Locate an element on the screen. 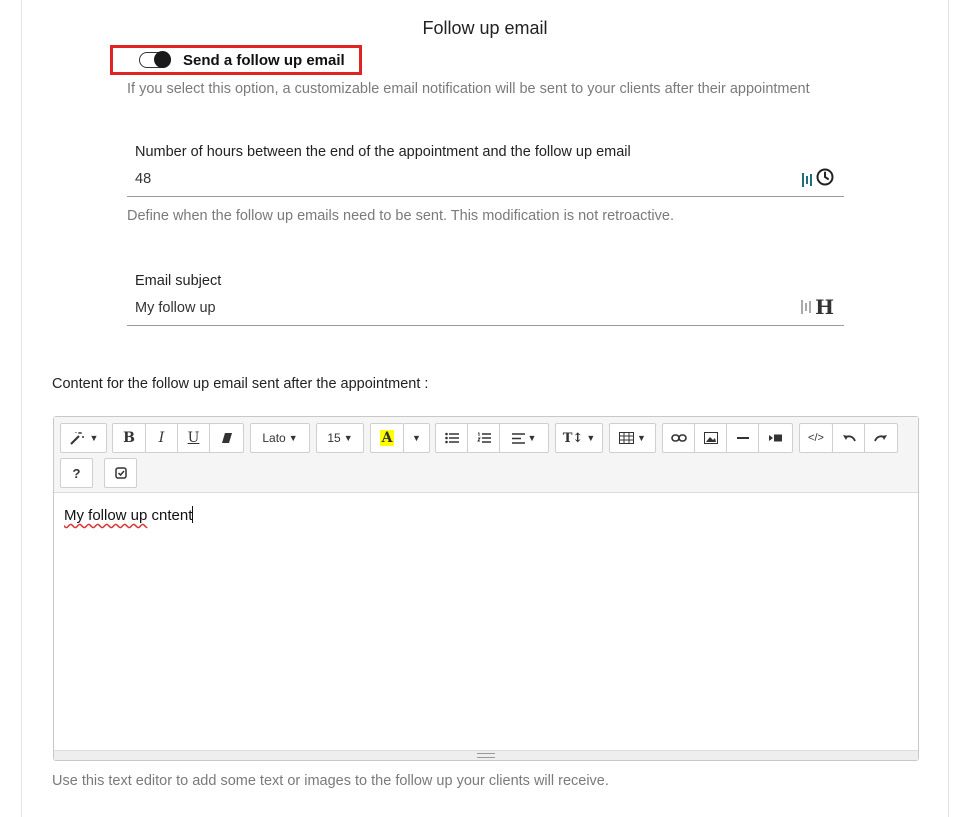  image-icon is located at coordinates (710, 438).